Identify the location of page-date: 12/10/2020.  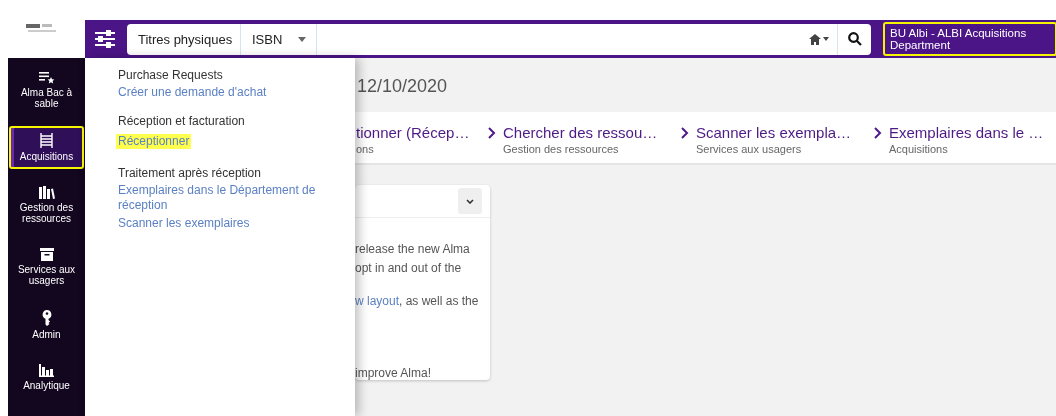
(402, 86).